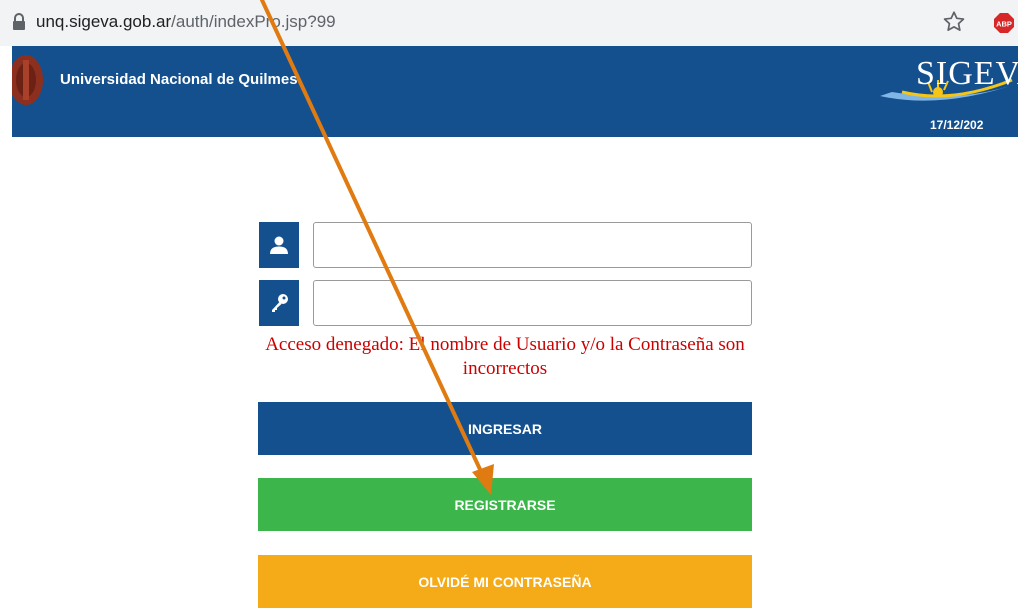 The image size is (1018, 608). Describe the element at coordinates (505, 581) in the screenshot. I see `forgot-password-button: OLVIDÉ MI CONTRASEÑA` at that location.